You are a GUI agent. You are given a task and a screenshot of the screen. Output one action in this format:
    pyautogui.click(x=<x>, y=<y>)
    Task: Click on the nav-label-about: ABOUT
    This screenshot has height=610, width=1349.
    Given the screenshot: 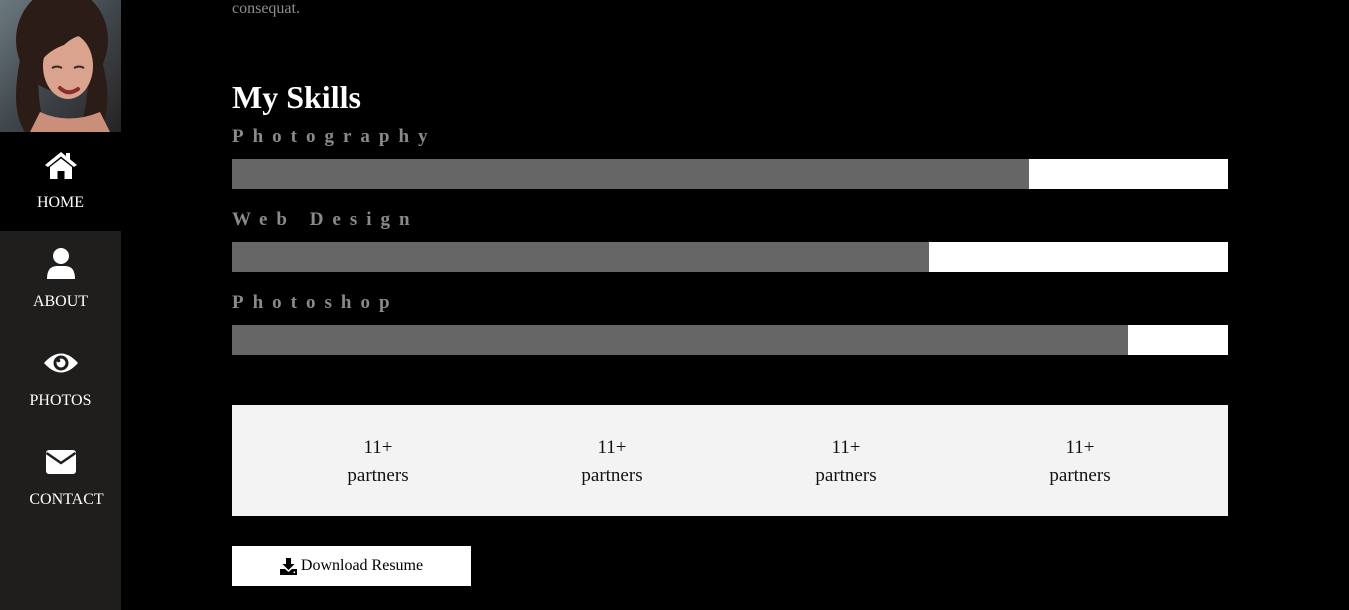 What is the action you would take?
    pyautogui.click(x=60, y=301)
    